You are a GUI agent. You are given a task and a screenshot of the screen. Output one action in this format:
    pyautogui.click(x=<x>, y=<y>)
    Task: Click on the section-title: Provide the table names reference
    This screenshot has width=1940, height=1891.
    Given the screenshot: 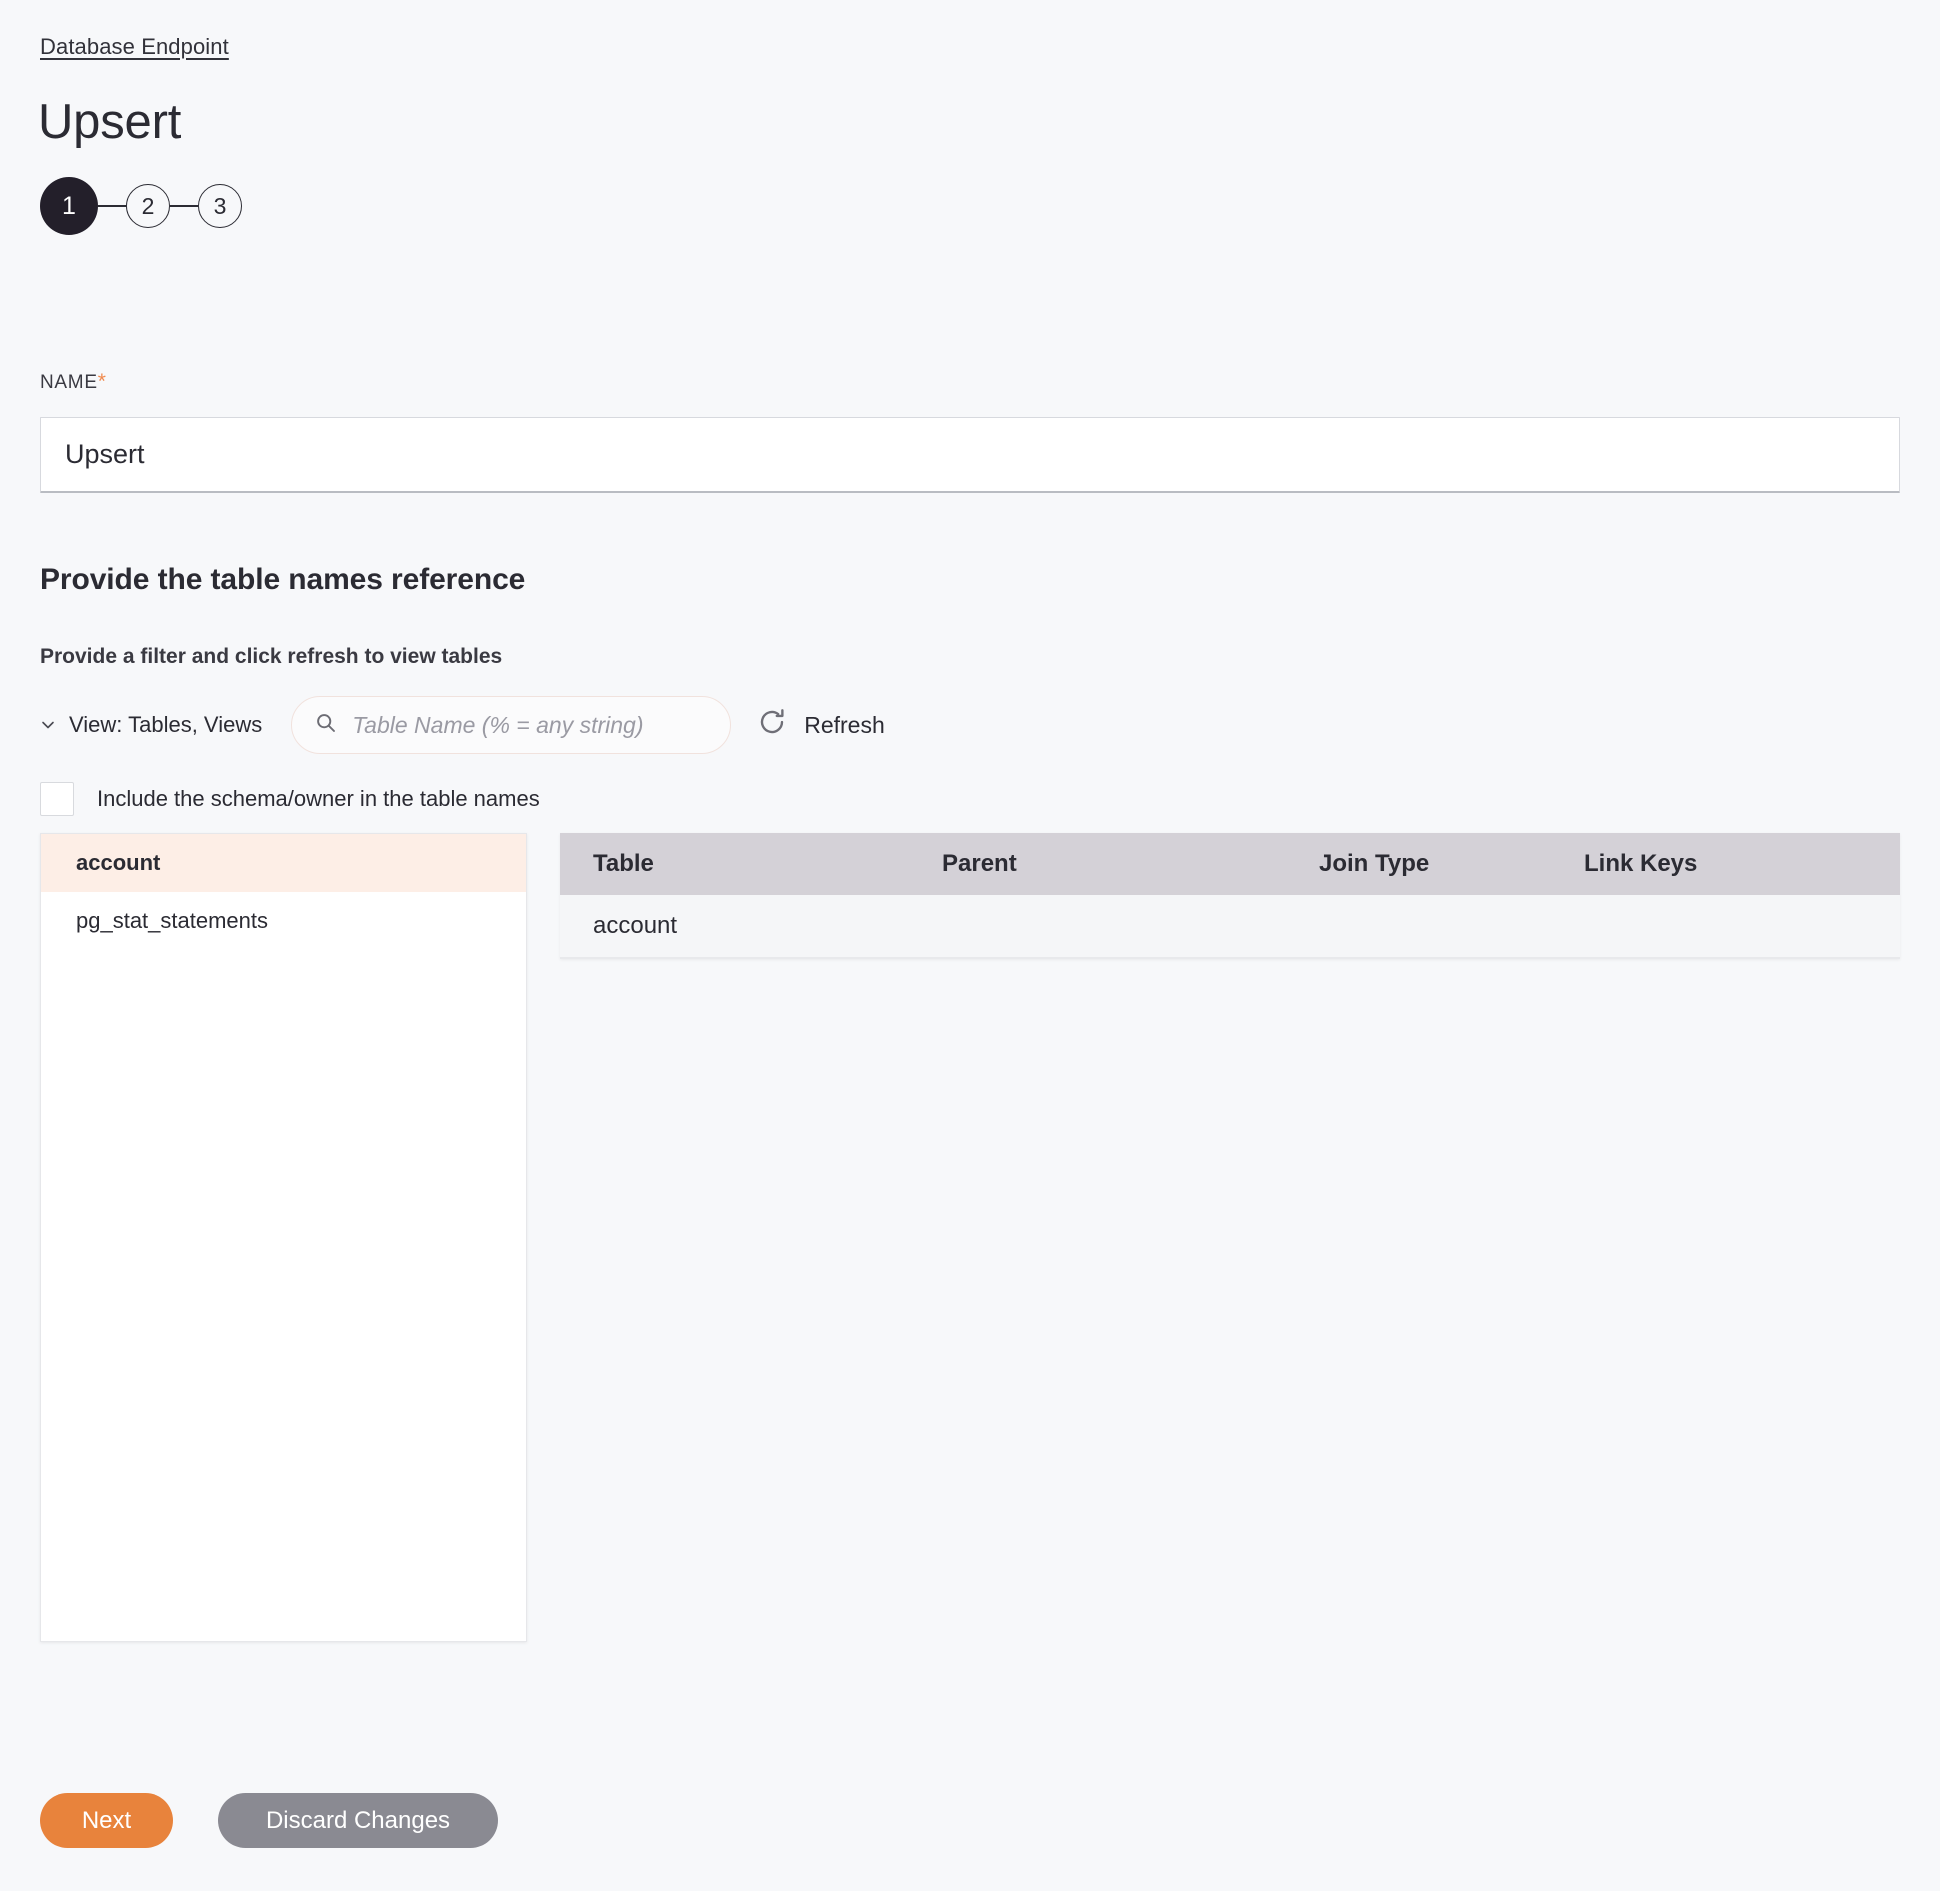 What is the action you would take?
    pyautogui.click(x=283, y=579)
    